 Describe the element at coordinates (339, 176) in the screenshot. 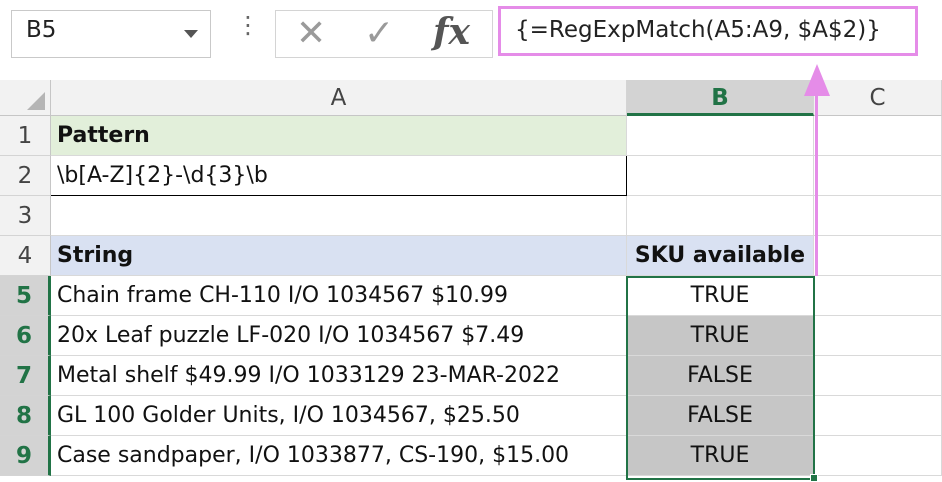

I see `cell-a2: \b[A-Z]{2}-\d{3}\b` at that location.